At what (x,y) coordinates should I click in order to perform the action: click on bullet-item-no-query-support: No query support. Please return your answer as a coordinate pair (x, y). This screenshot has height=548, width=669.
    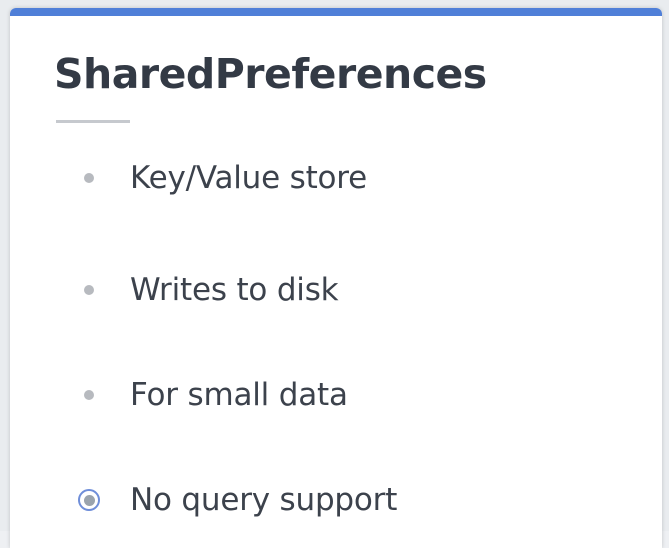
    Looking at the image, I should click on (238, 500).